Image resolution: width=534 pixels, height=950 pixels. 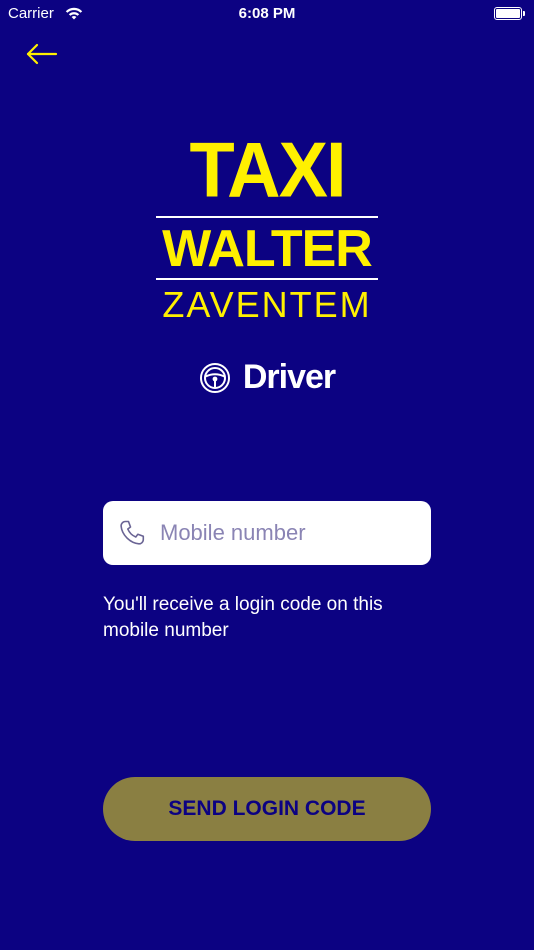 I want to click on battery-icon, so click(x=509, y=13).